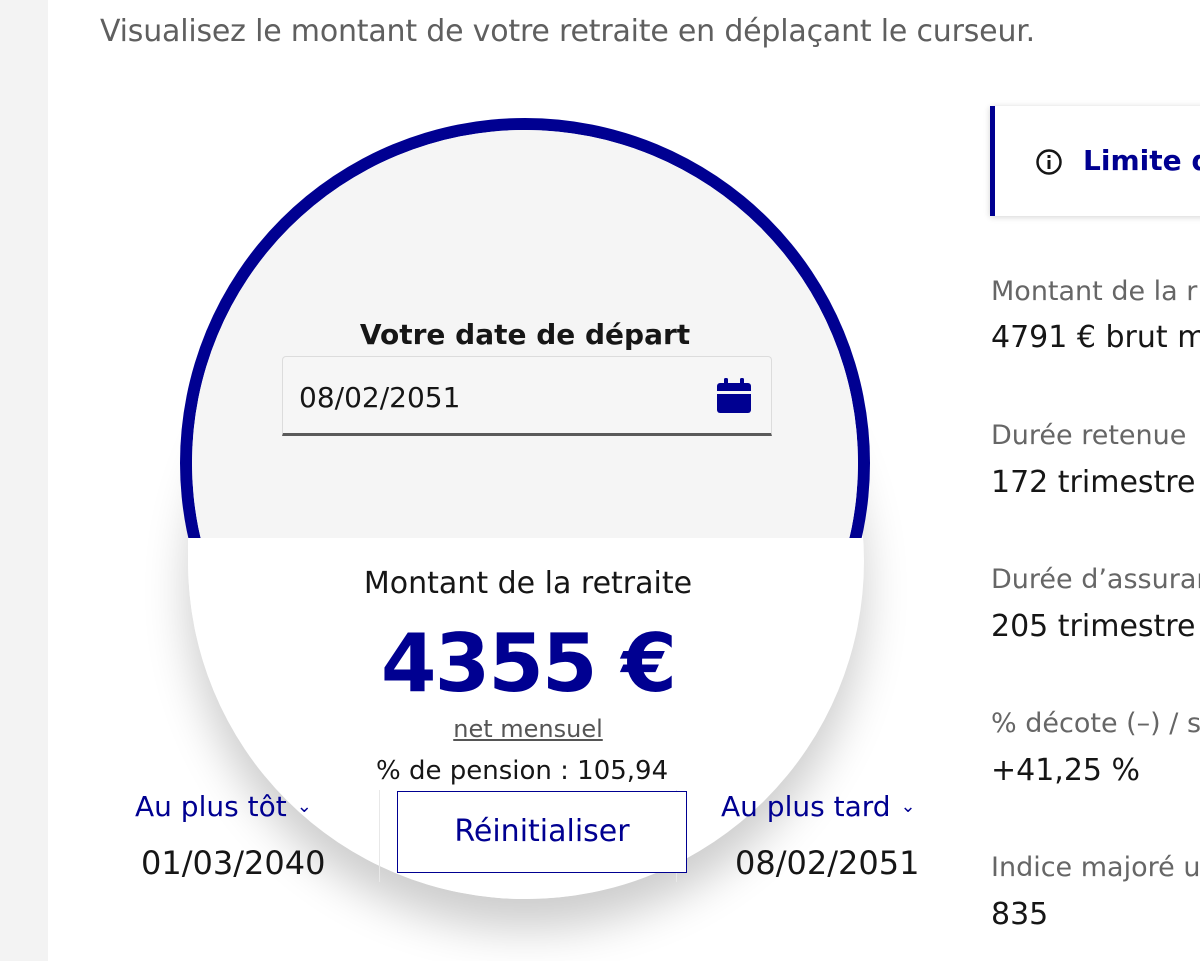 Image resolution: width=1200 pixels, height=961 pixels. What do you see at coordinates (827, 863) in the screenshot?
I see `latest-date-value: 08/02/2051` at bounding box center [827, 863].